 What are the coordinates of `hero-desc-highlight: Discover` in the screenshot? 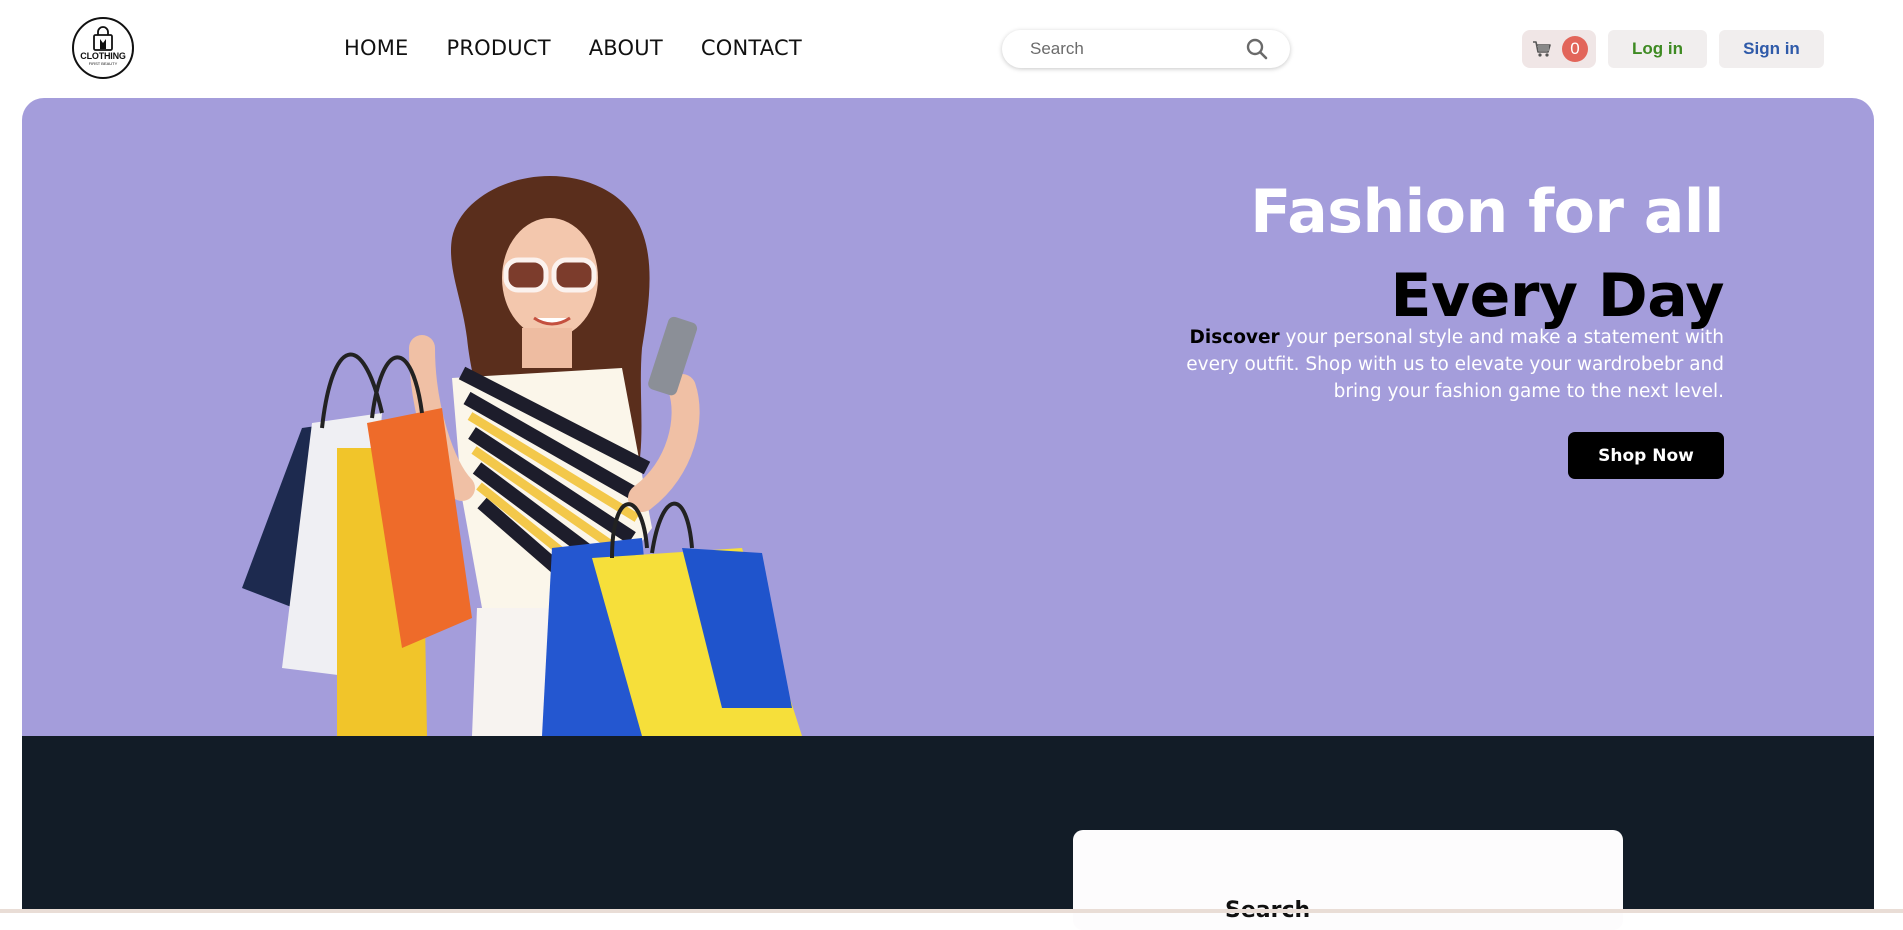 It's located at (1234, 337).